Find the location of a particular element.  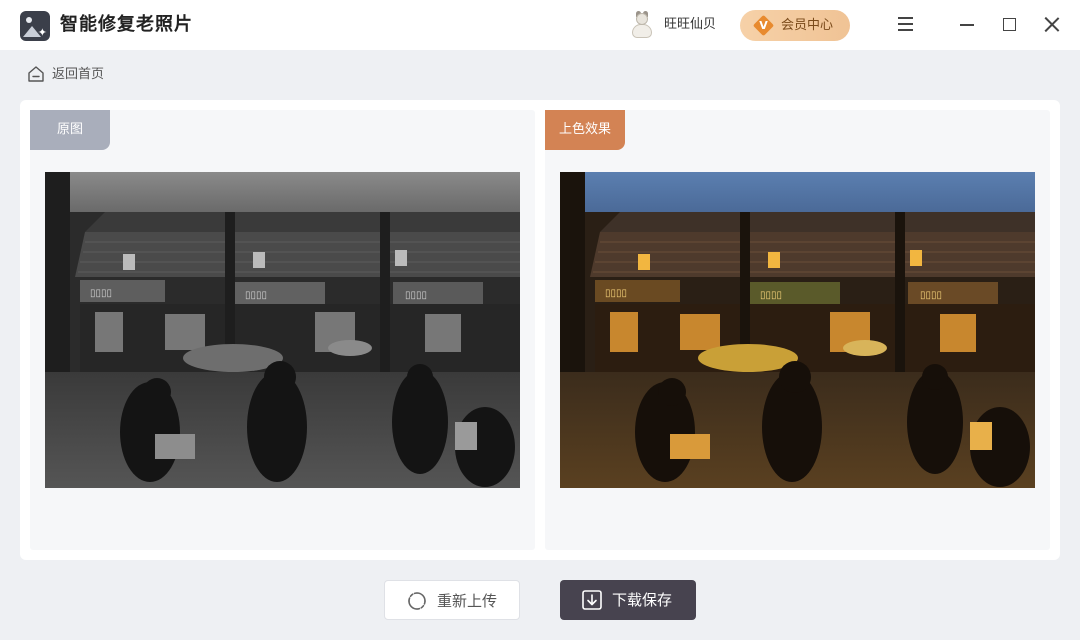

vip-center-label: 会员中心 is located at coordinates (807, 25).